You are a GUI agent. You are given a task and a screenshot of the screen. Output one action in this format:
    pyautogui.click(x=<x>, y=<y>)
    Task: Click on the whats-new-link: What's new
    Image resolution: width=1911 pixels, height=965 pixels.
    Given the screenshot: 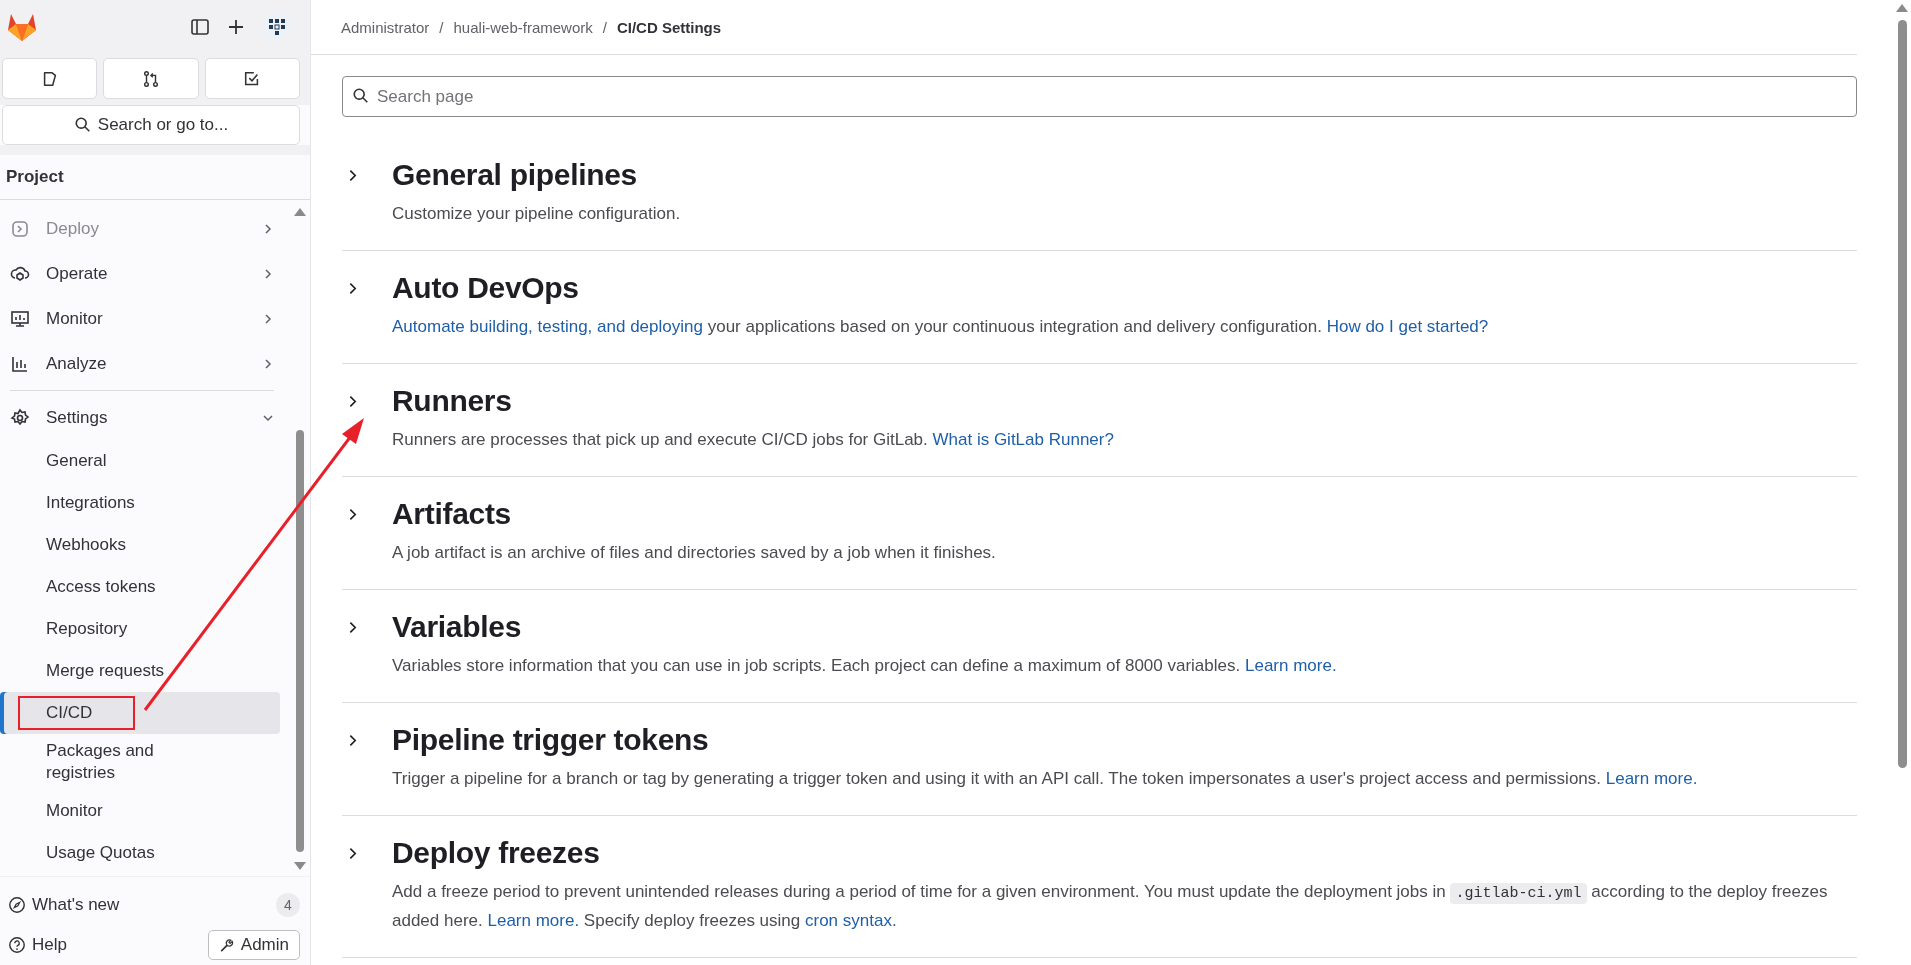 What is the action you would take?
    pyautogui.click(x=64, y=905)
    